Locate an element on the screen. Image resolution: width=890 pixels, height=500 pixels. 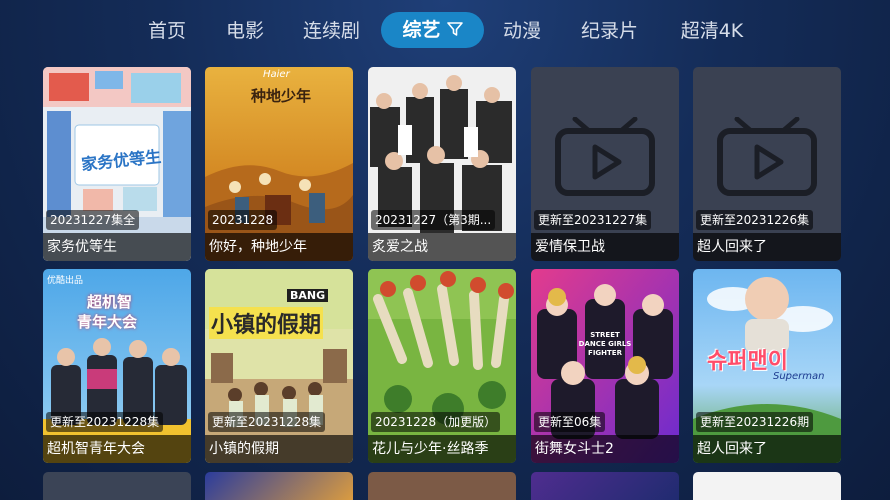
poster-tag: STREET DANCE GIRLS FIGHTER is located at coordinates (605, 344).